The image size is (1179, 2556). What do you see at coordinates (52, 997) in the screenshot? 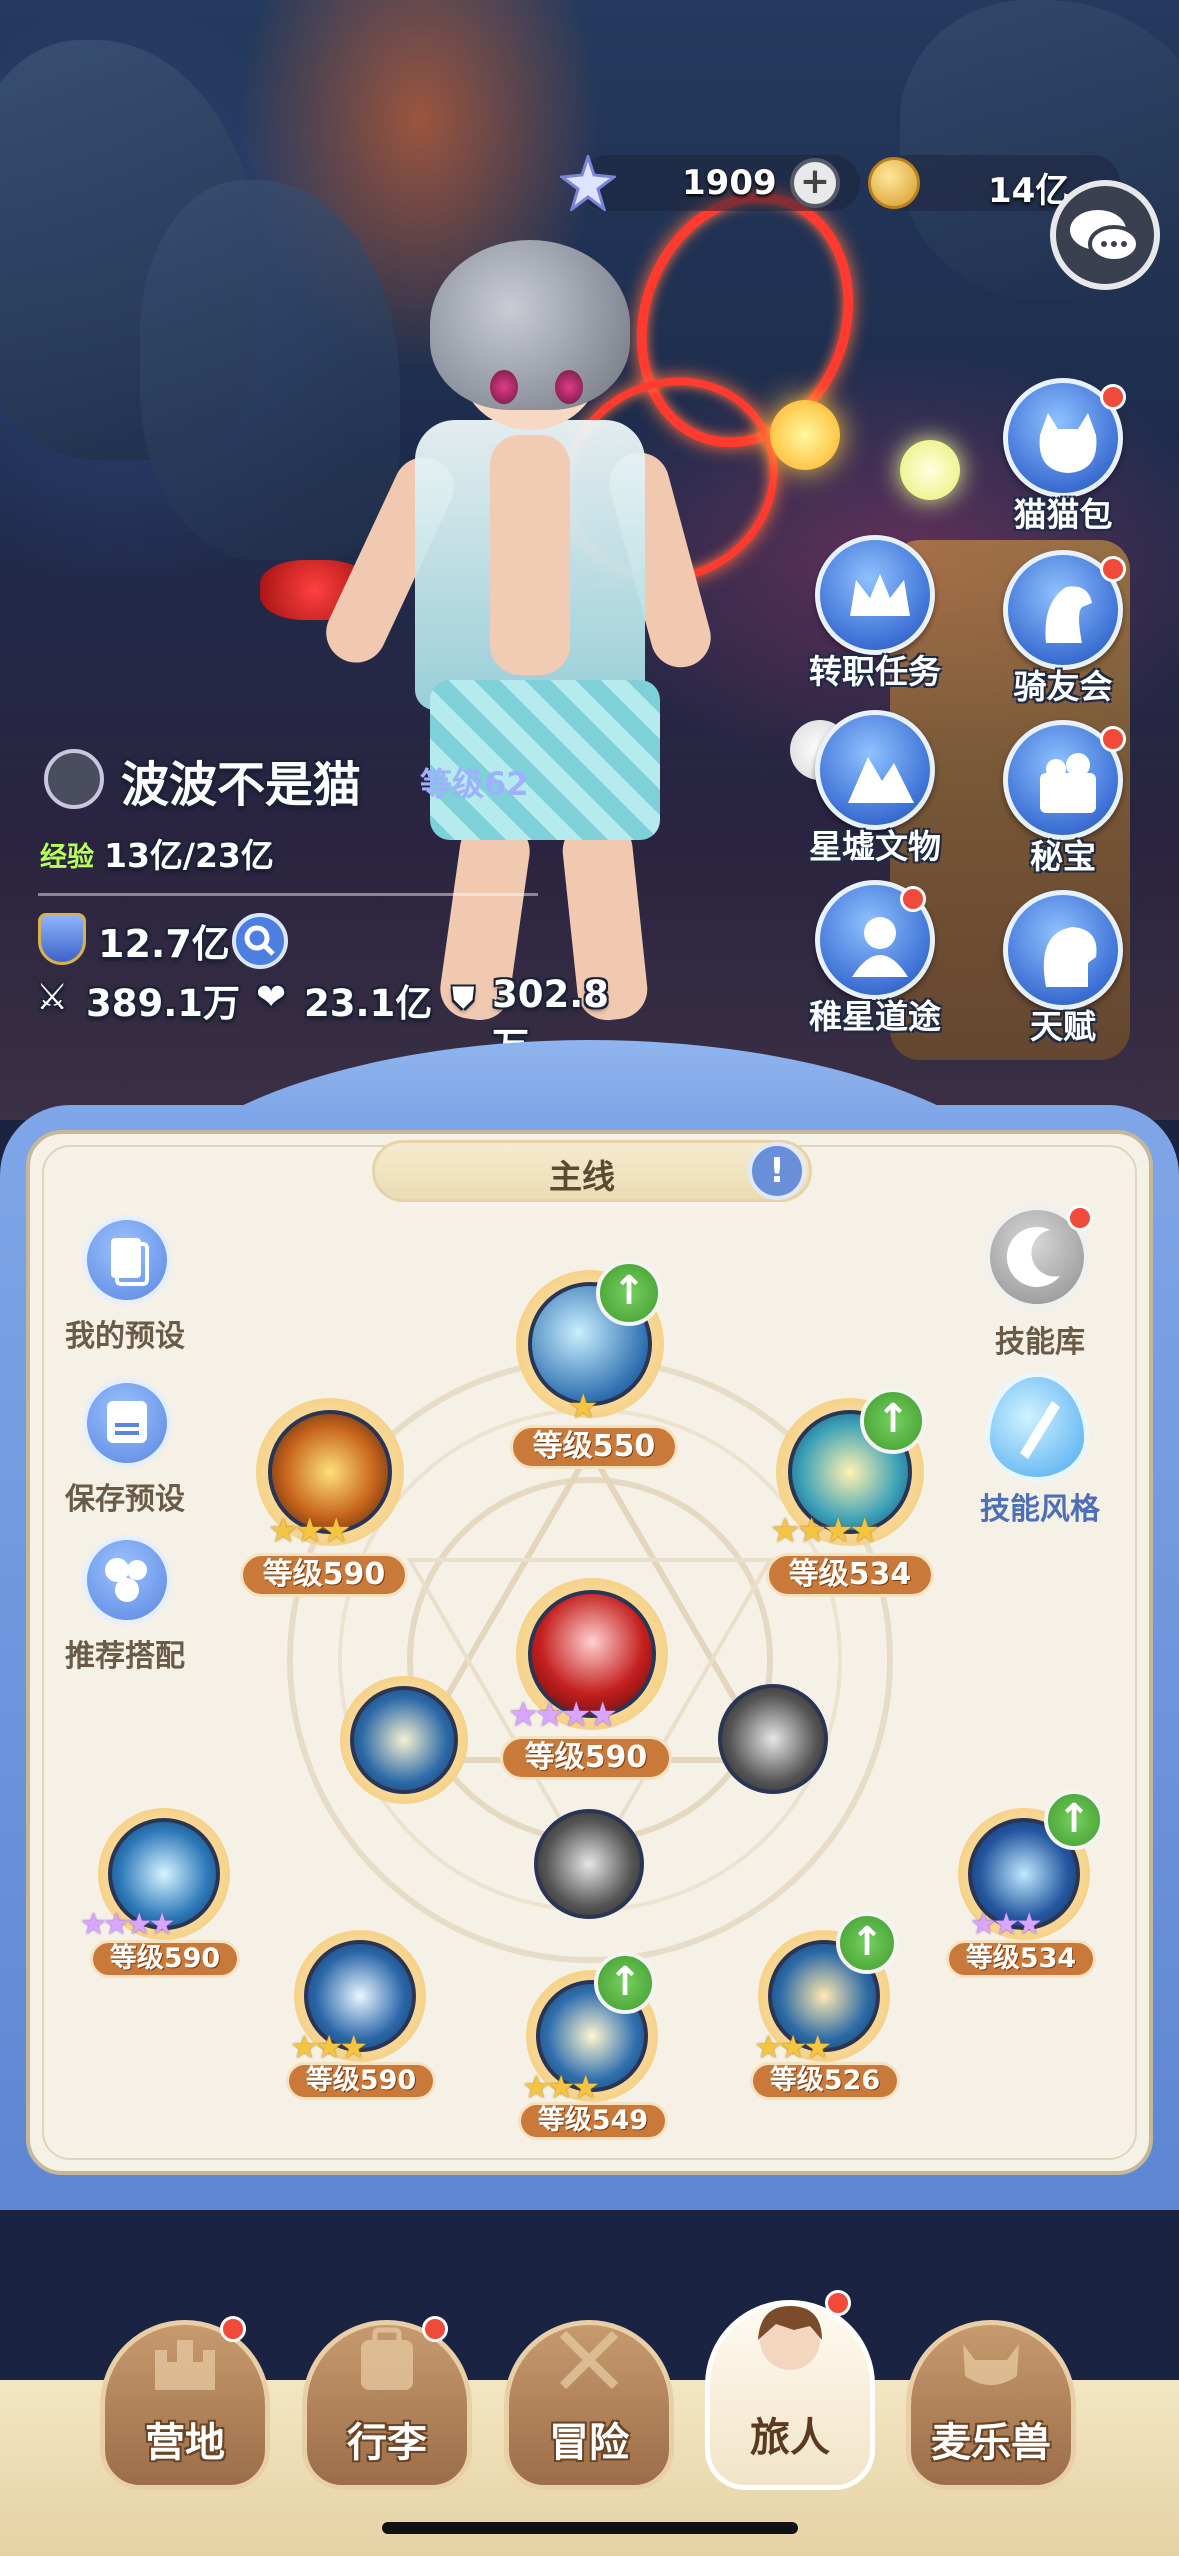
I see `attack-swords-icon: ⚔` at bounding box center [52, 997].